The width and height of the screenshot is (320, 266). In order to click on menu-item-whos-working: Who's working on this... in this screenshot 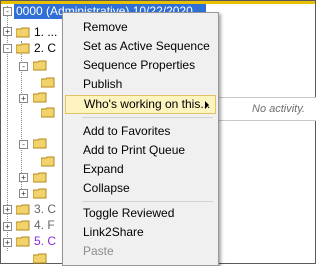, I will do `click(140, 104)`.